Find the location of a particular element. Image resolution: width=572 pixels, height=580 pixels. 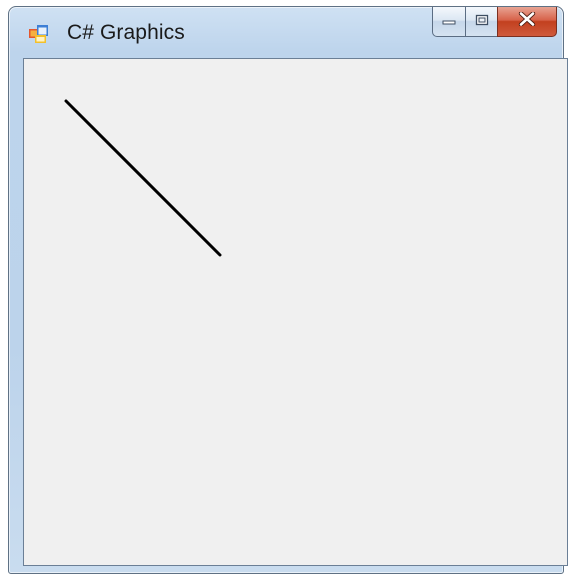

drawing-canvas is located at coordinates (143, 178).